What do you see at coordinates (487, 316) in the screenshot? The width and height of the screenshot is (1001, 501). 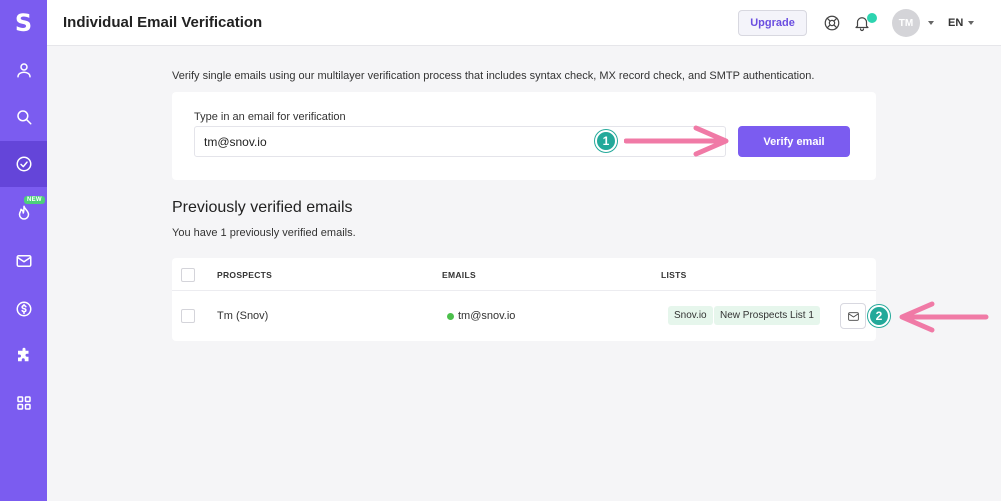 I see `prospect-email: tm@snov.io` at bounding box center [487, 316].